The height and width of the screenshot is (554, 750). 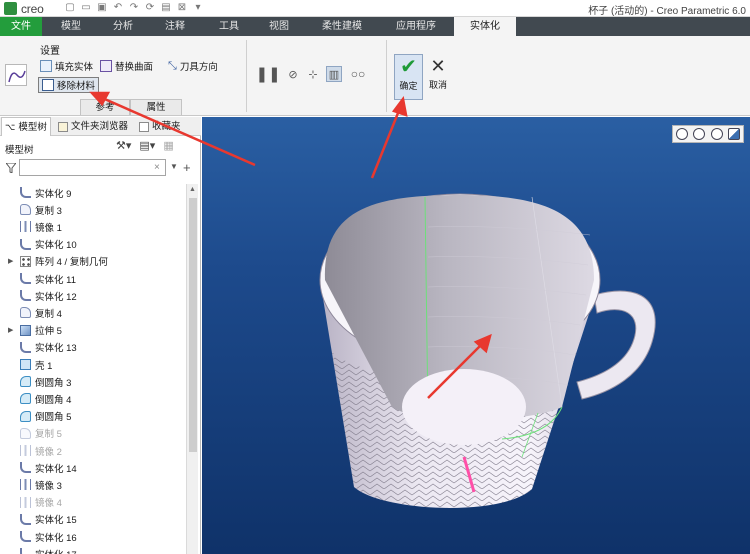 What do you see at coordinates (25, 313) in the screenshot?
I see `copy-icon` at bounding box center [25, 313].